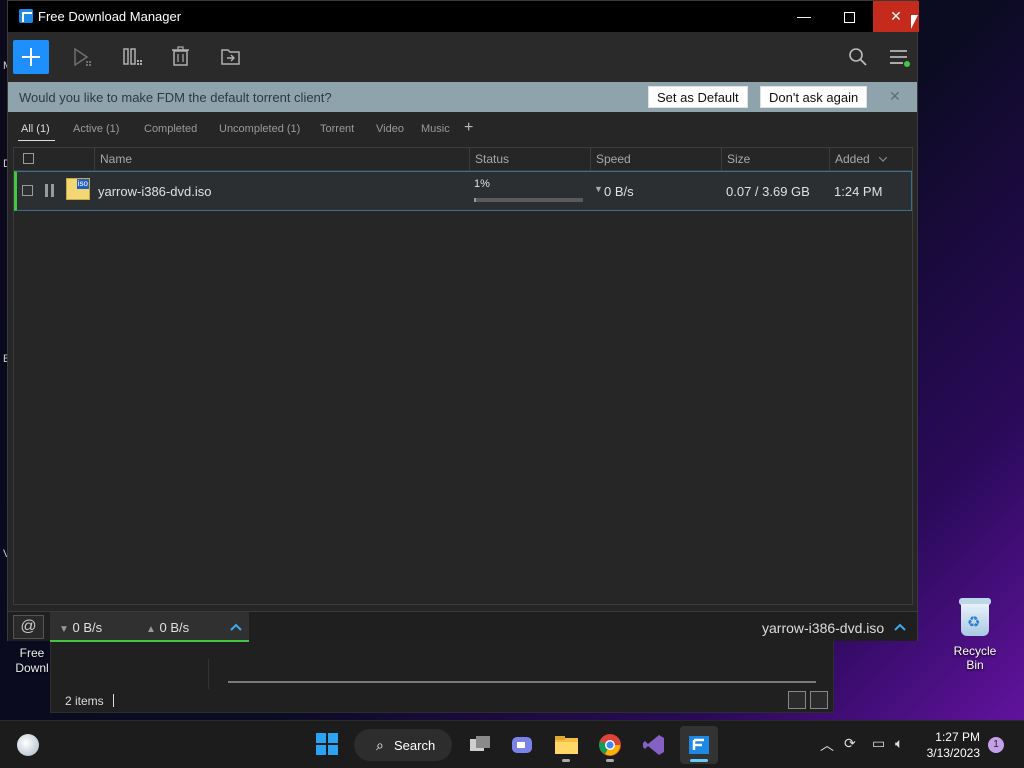  I want to click on tab-all: All (1), so click(35, 129).